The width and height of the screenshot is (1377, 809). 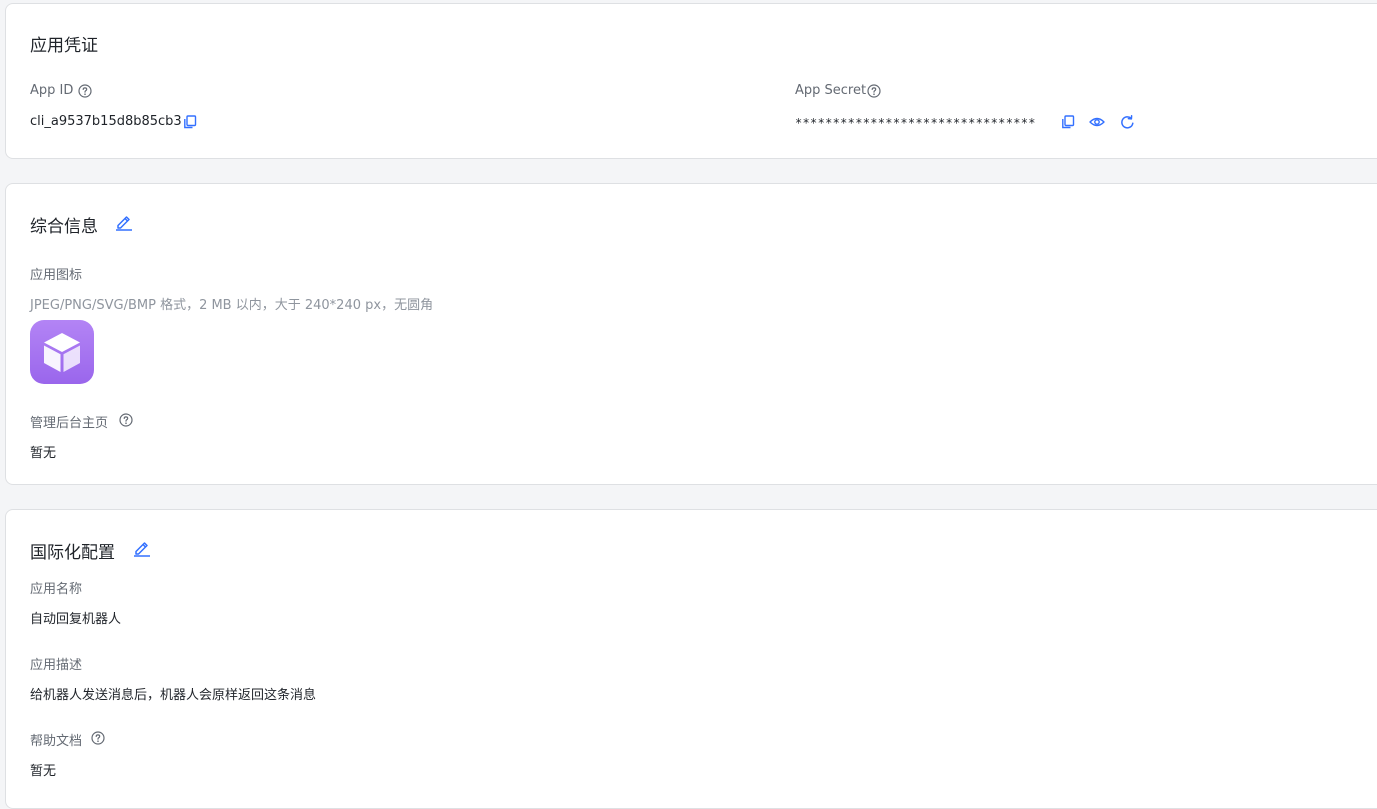 What do you see at coordinates (76, 619) in the screenshot?
I see `app-name-value: 自动回复机器人` at bounding box center [76, 619].